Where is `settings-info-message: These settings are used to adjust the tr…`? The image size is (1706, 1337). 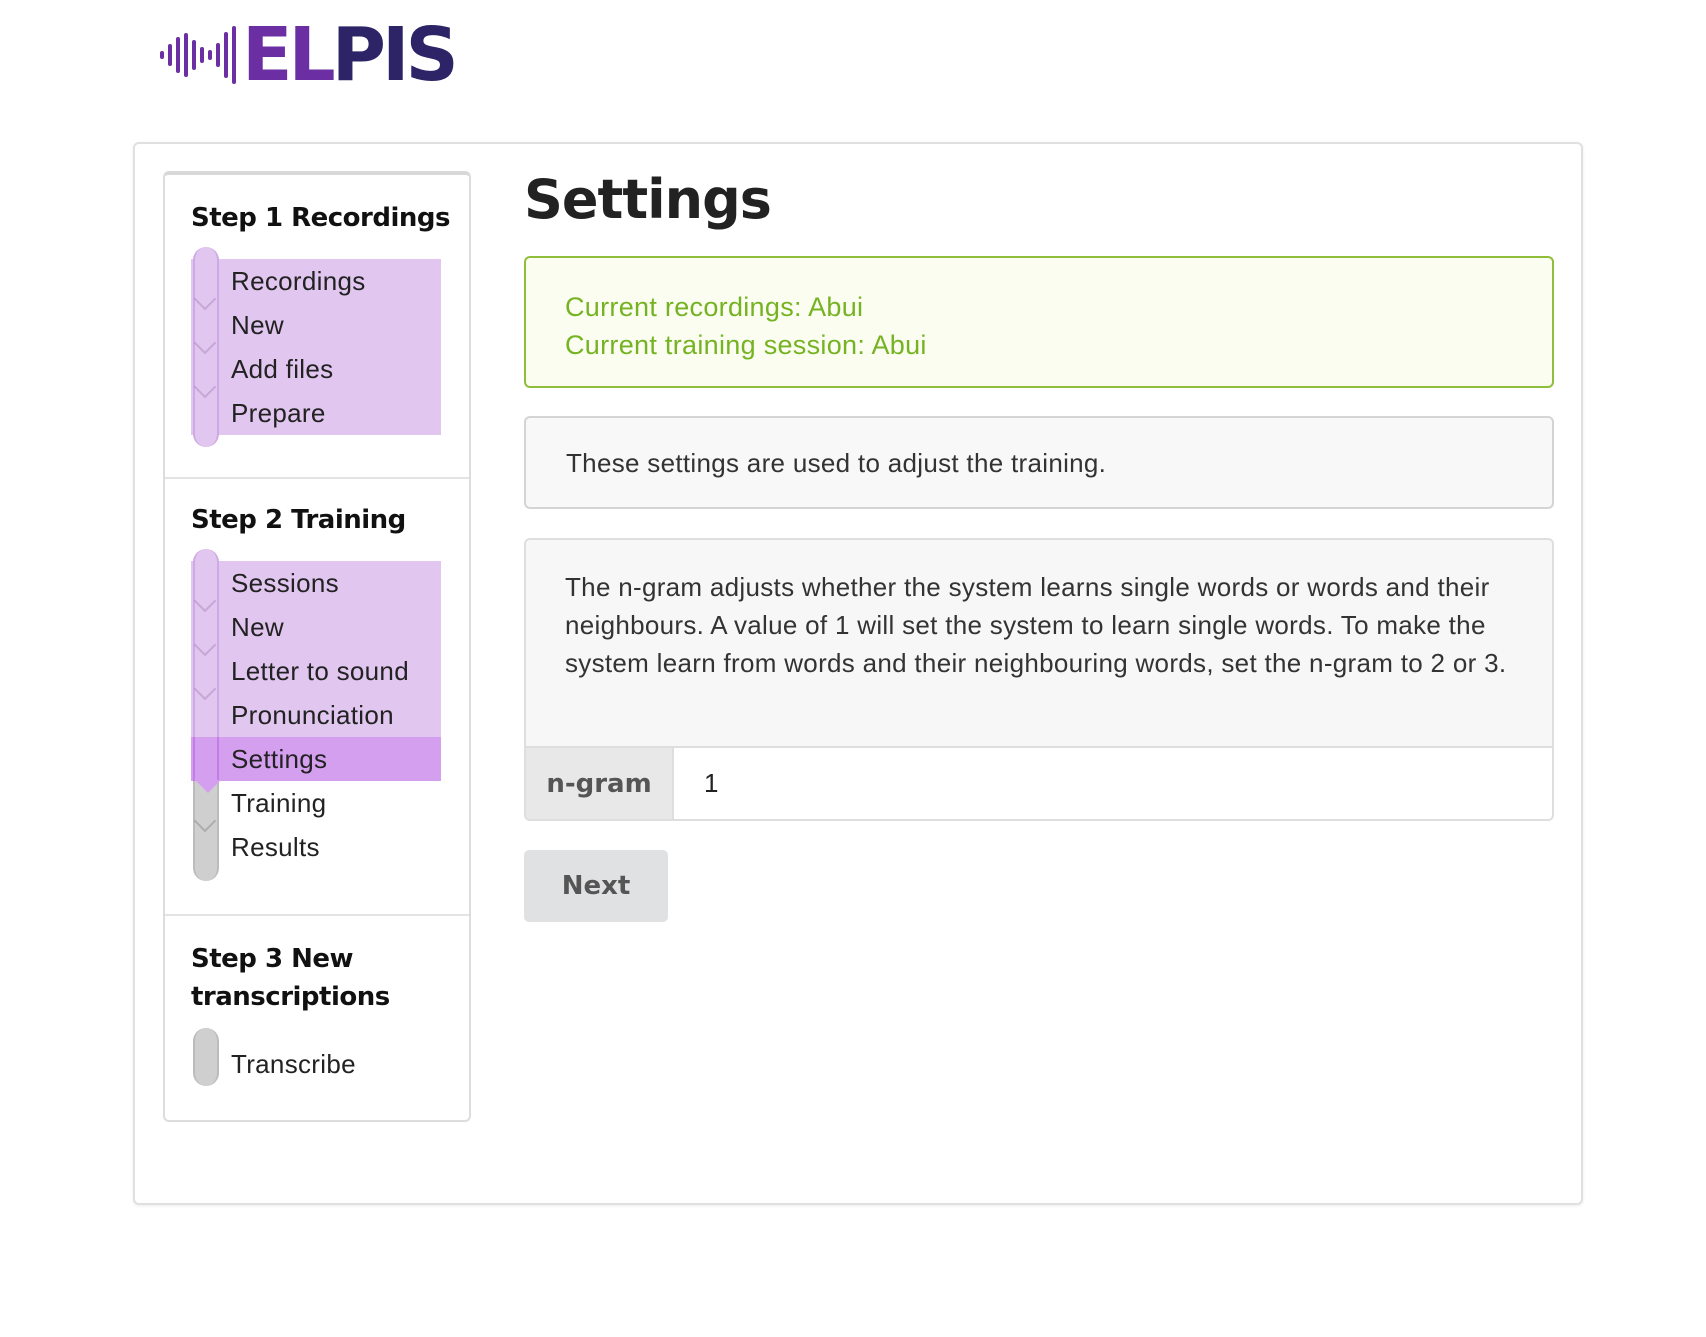
settings-info-message: These settings are used to adjust the tr… is located at coordinates (1039, 462).